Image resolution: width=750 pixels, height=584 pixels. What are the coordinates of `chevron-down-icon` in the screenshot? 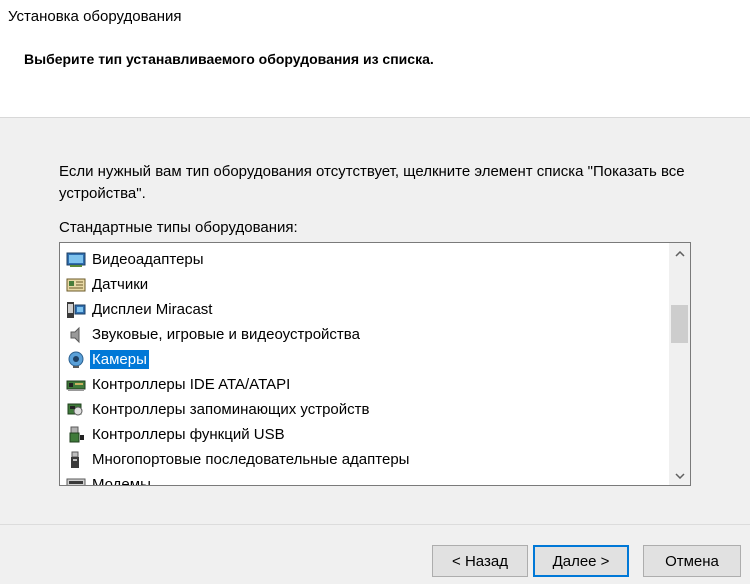 It's located at (679, 475).